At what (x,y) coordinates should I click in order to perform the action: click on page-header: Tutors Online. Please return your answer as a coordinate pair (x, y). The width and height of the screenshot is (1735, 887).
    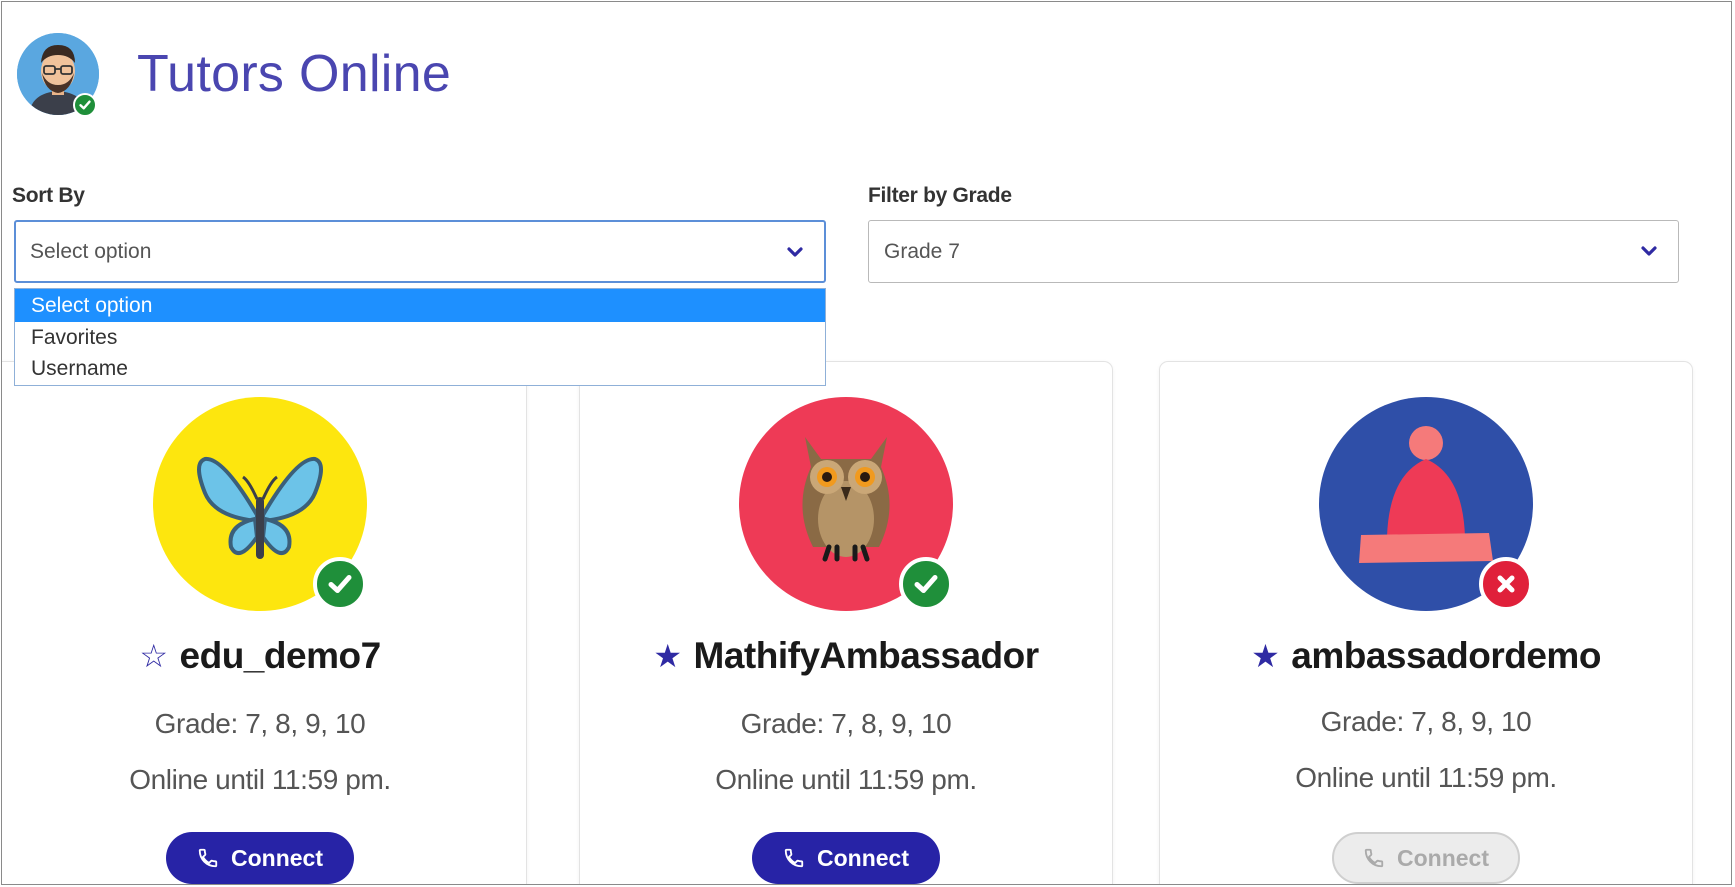
    Looking at the image, I should click on (234, 74).